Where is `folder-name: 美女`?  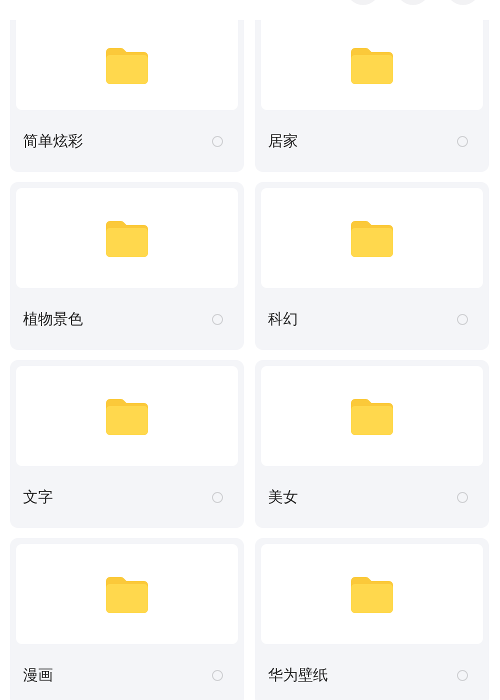
folder-name: 美女 is located at coordinates (283, 497).